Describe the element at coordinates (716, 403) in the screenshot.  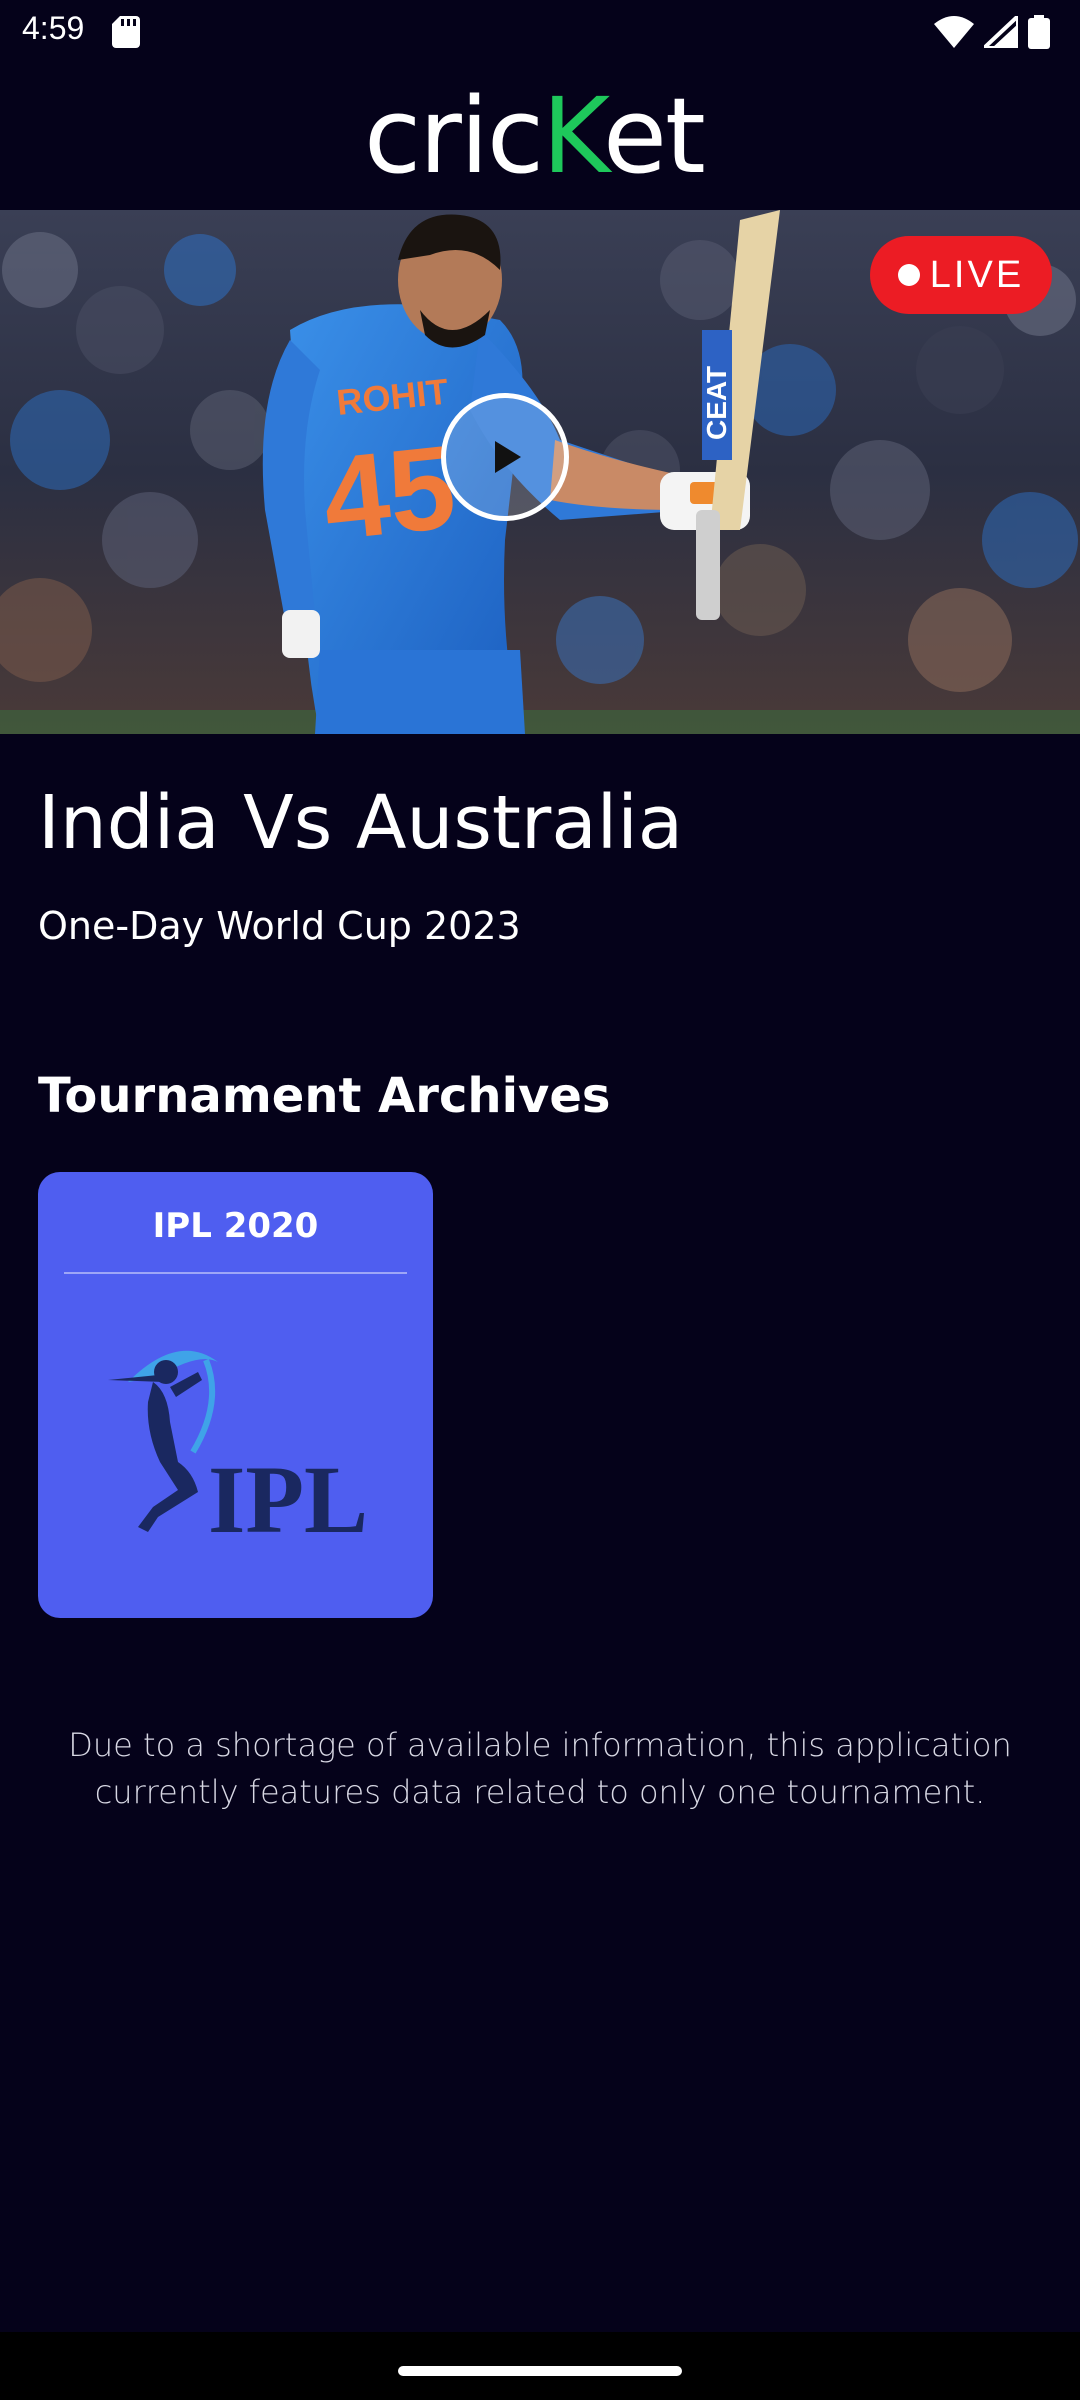
I see `bat-brand-text: CEAT` at that location.